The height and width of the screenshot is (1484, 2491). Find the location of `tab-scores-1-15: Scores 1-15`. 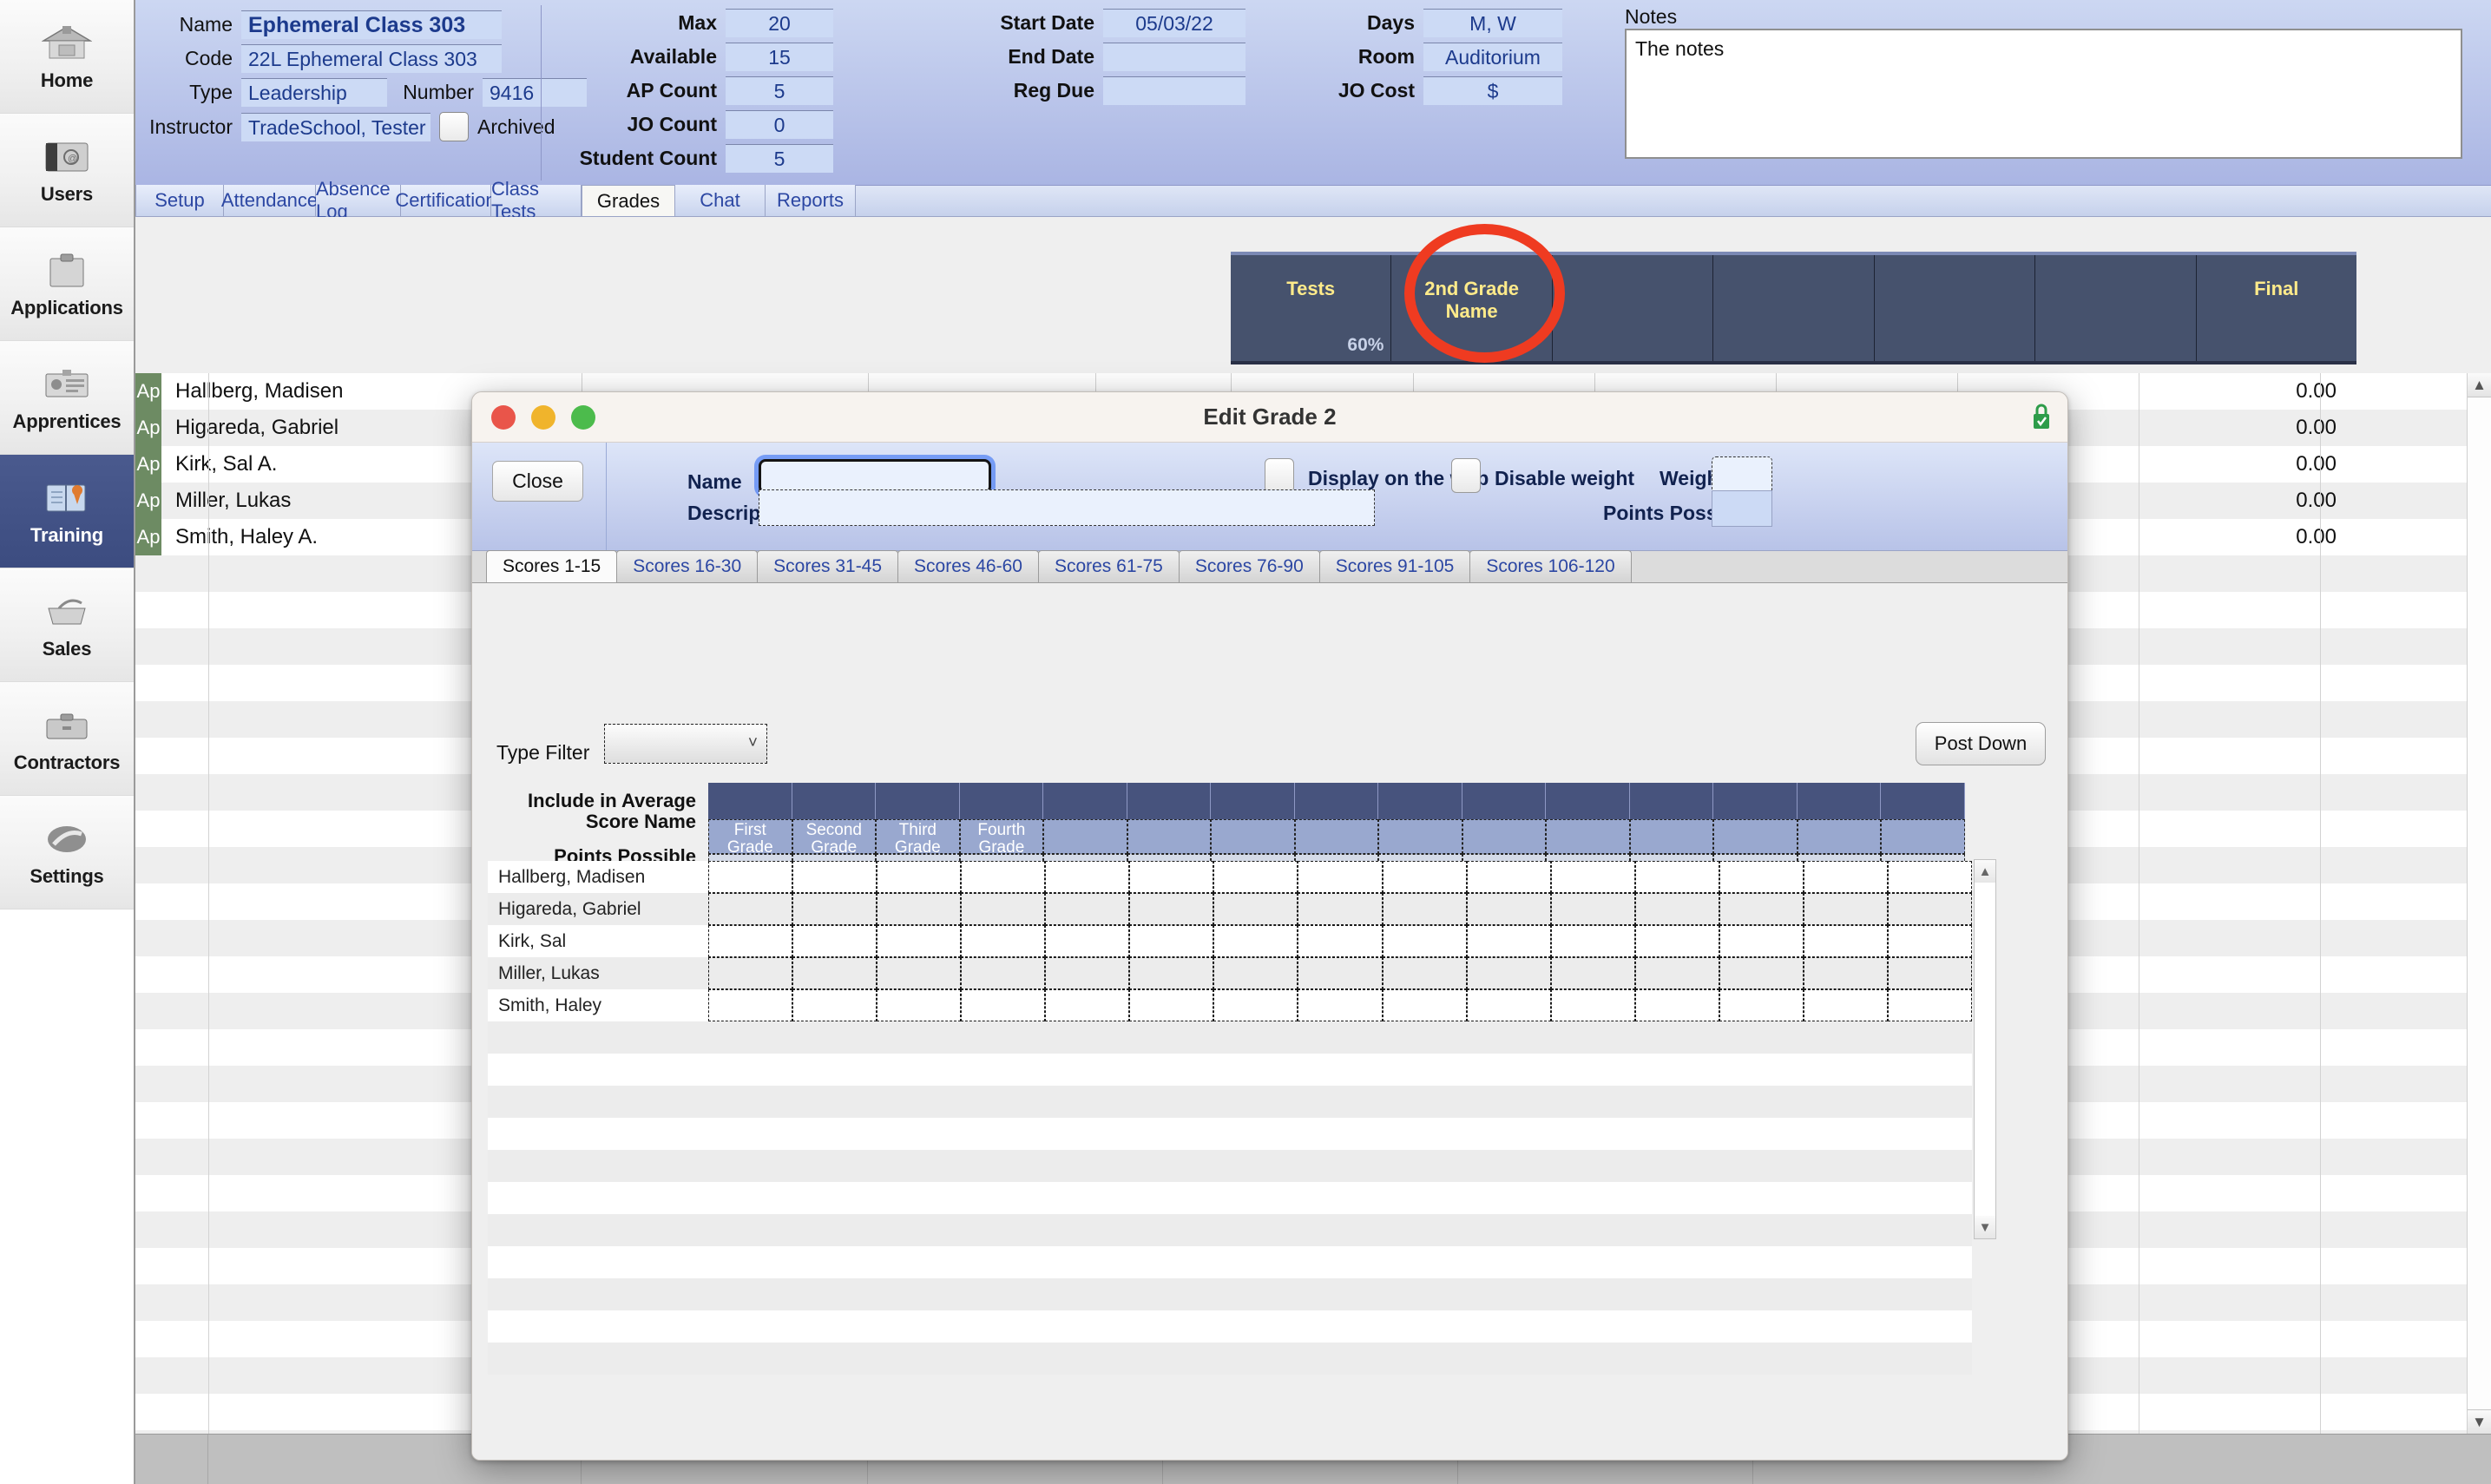

tab-scores-1-15: Scores 1-15 is located at coordinates (552, 566).